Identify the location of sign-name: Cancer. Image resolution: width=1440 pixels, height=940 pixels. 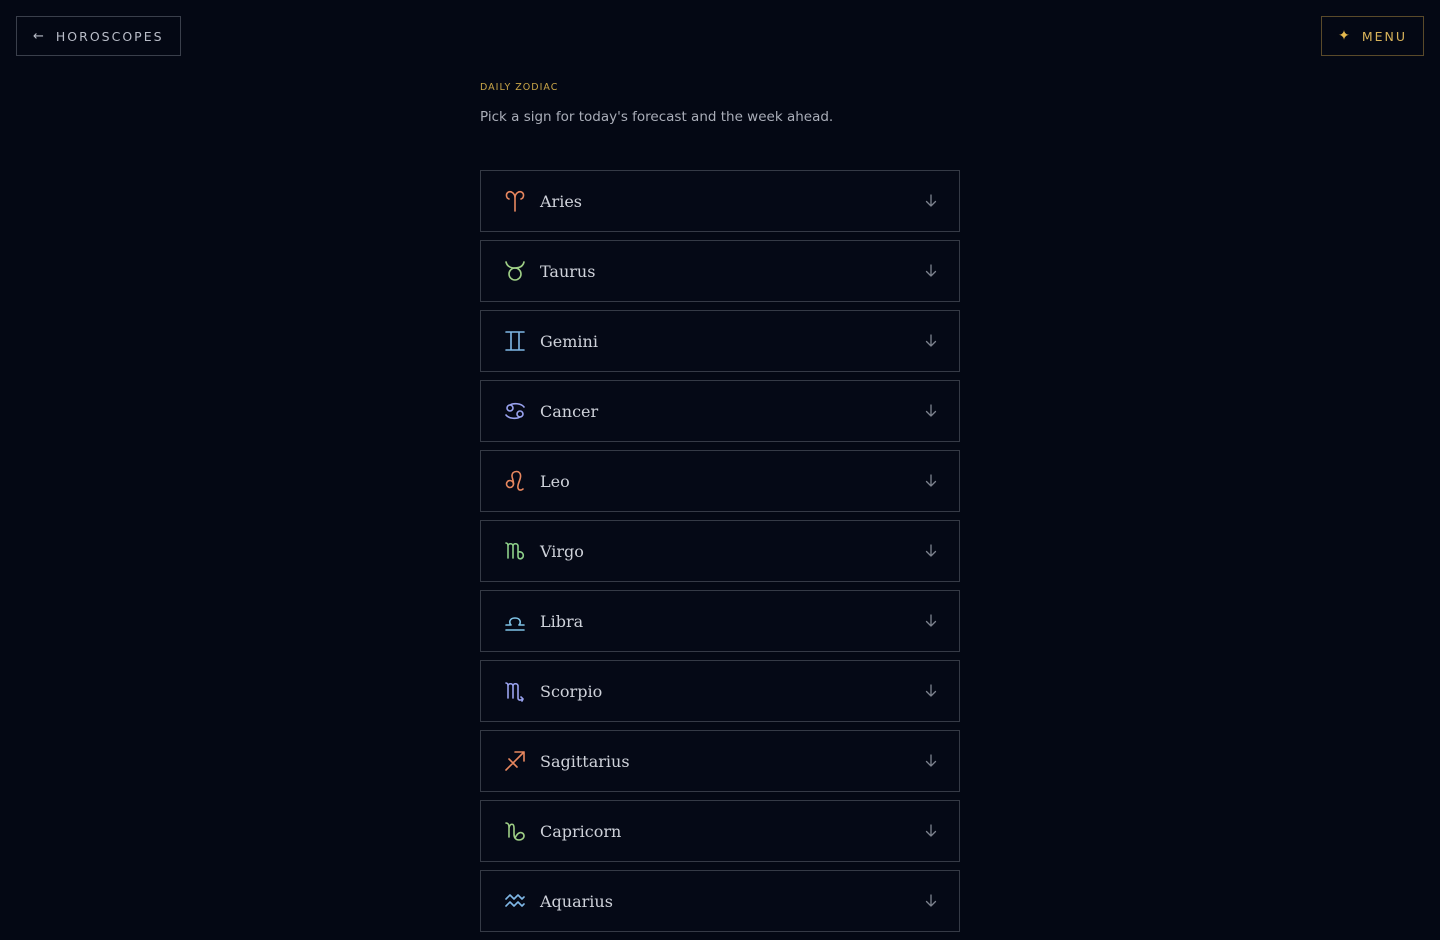
(569, 411).